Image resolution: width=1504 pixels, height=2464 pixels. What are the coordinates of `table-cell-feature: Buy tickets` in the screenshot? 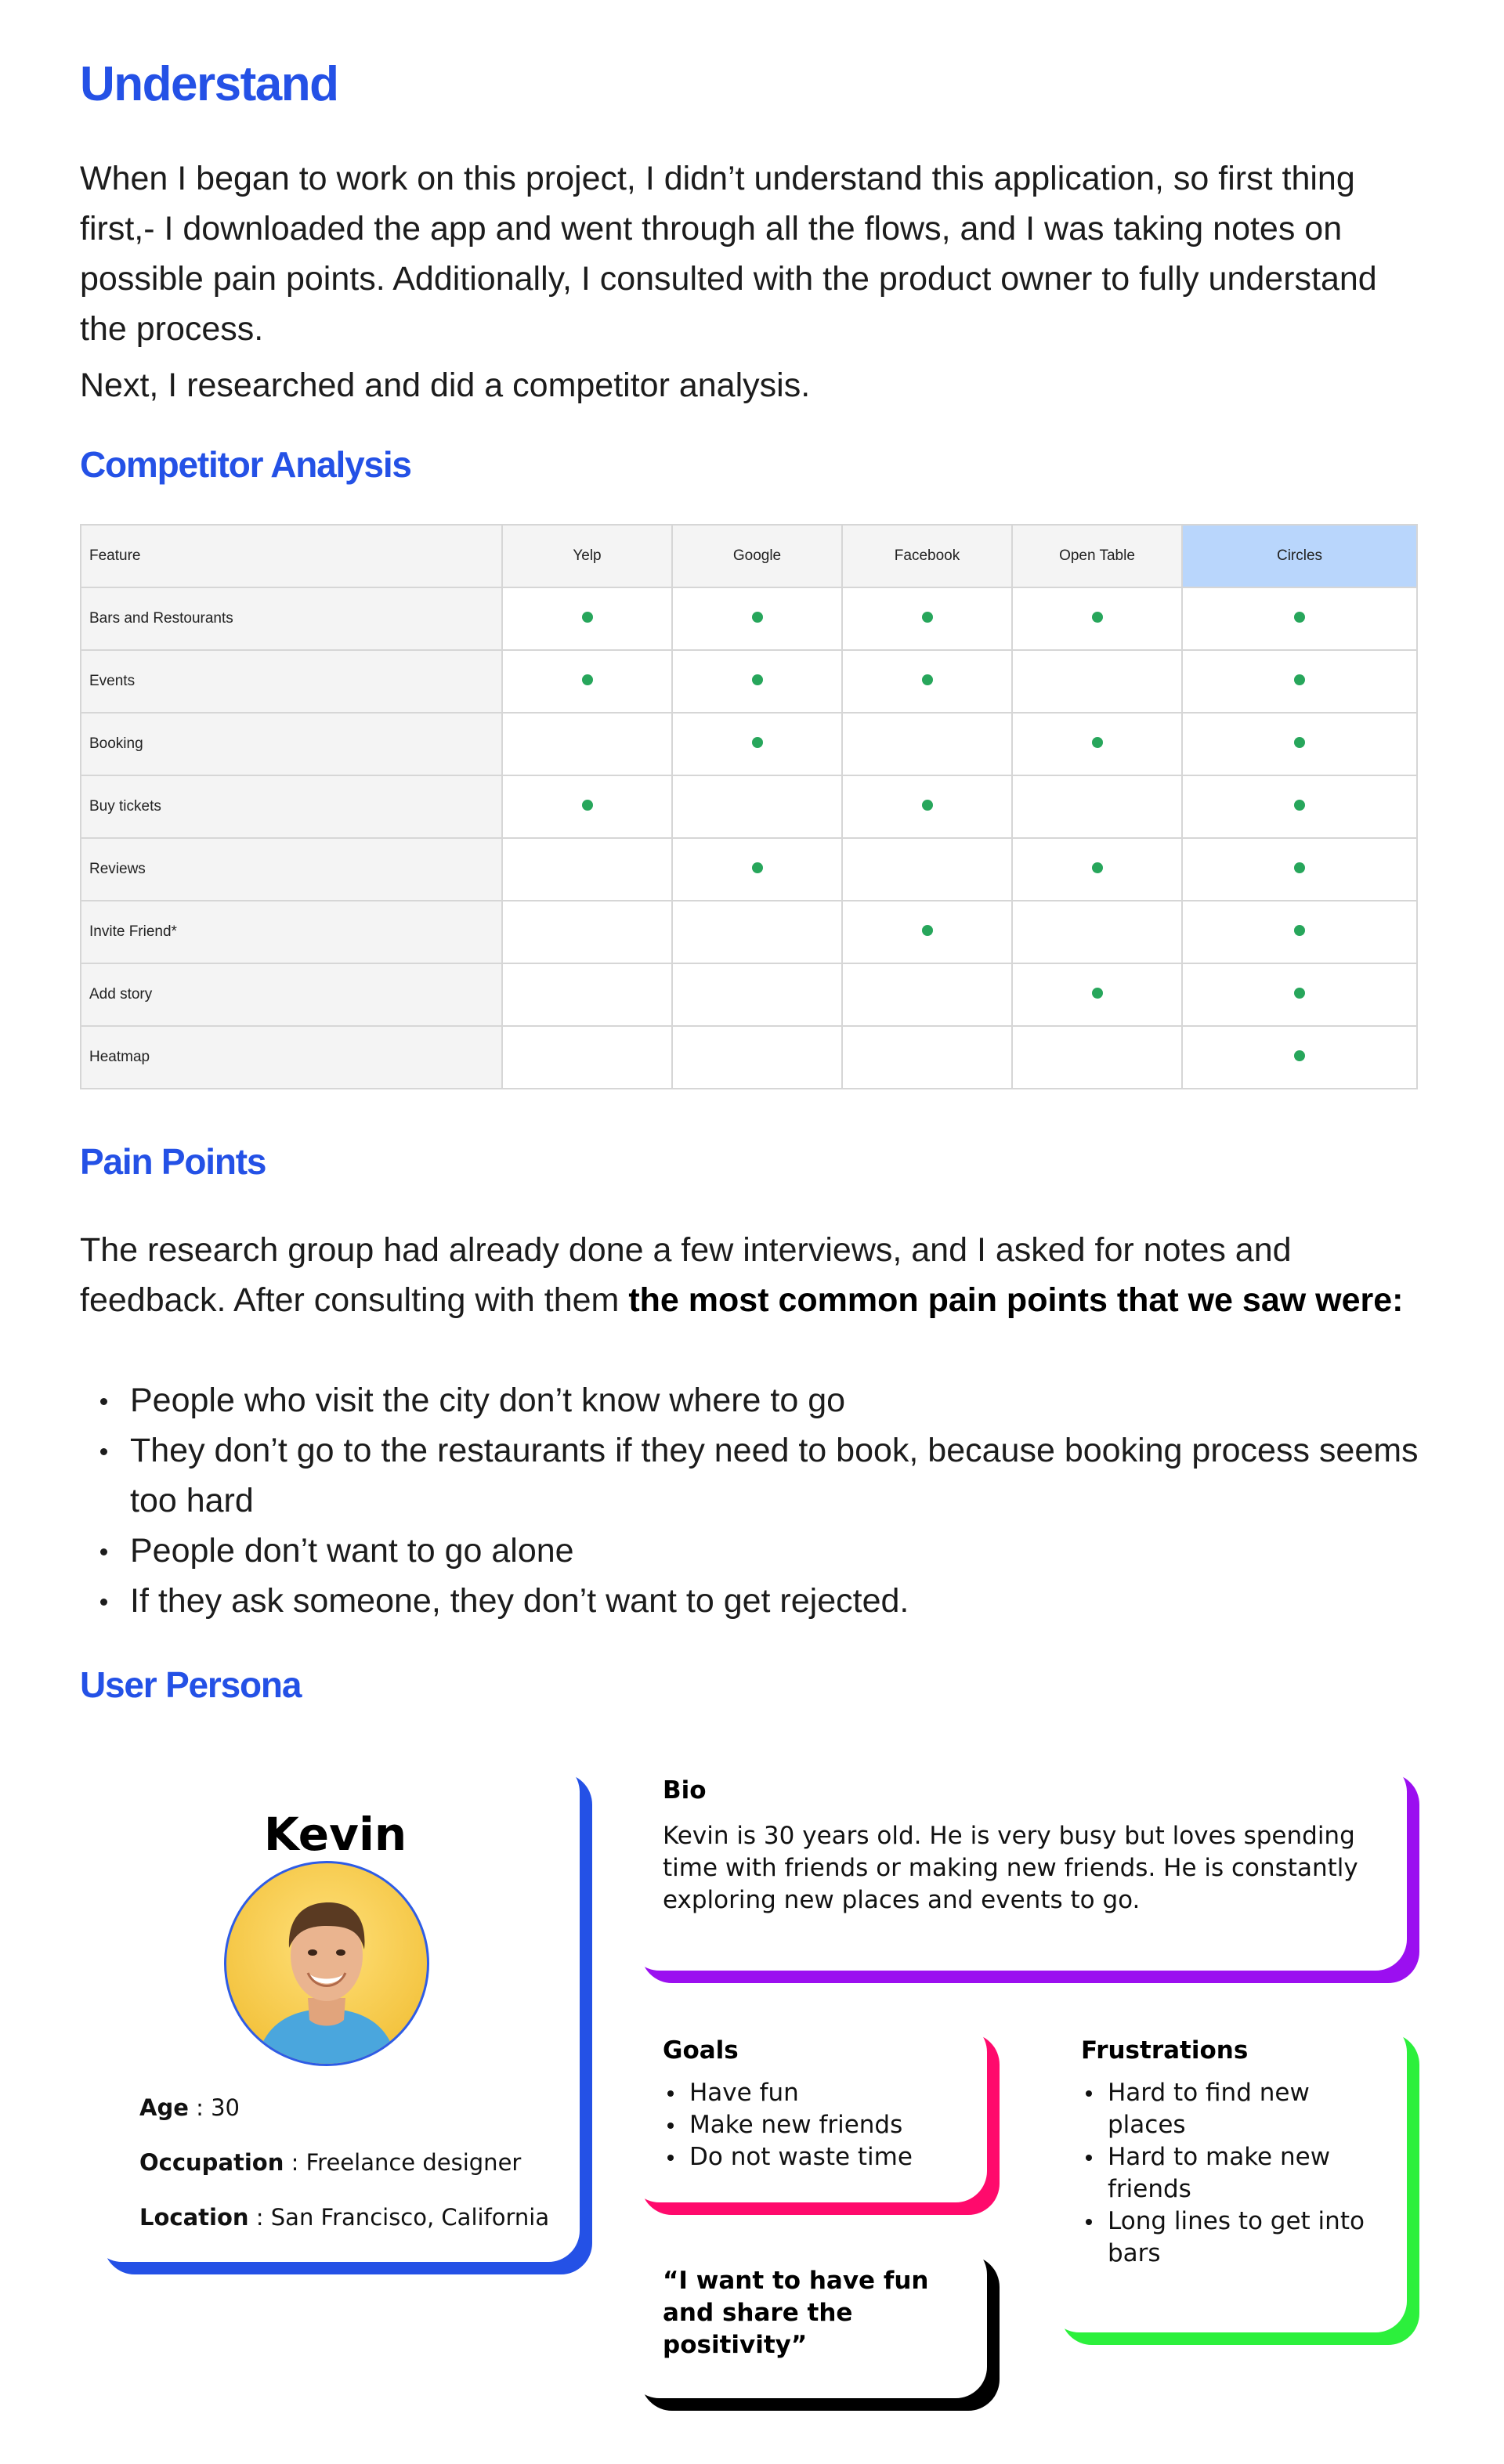 It's located at (291, 807).